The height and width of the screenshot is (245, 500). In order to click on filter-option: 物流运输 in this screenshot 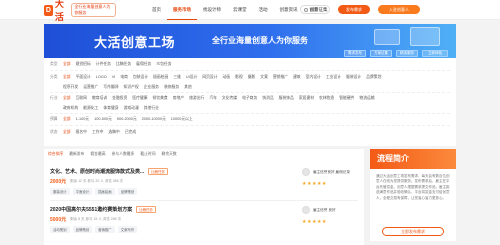, I will do `click(366, 98)`.